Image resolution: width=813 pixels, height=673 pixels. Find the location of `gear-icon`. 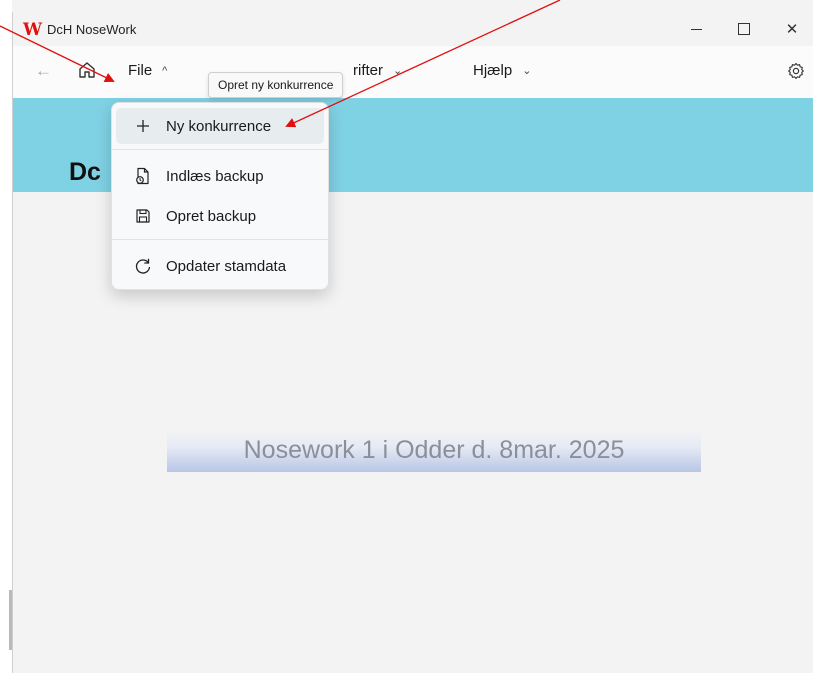

gear-icon is located at coordinates (796, 71).